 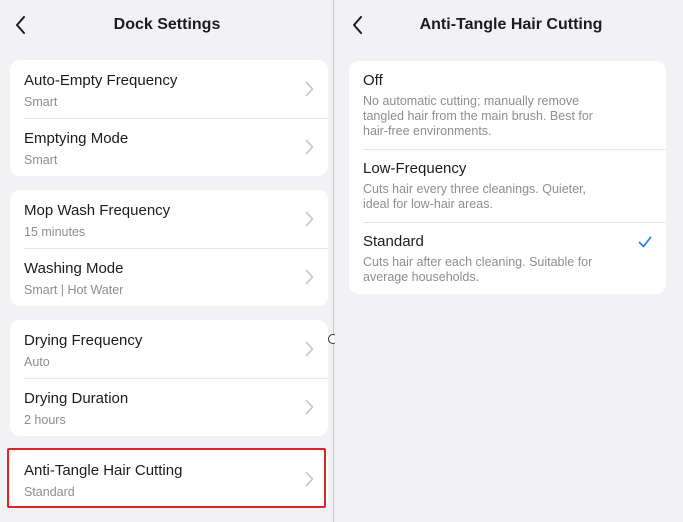 I want to click on header: Dock Settings, so click(x=167, y=25).